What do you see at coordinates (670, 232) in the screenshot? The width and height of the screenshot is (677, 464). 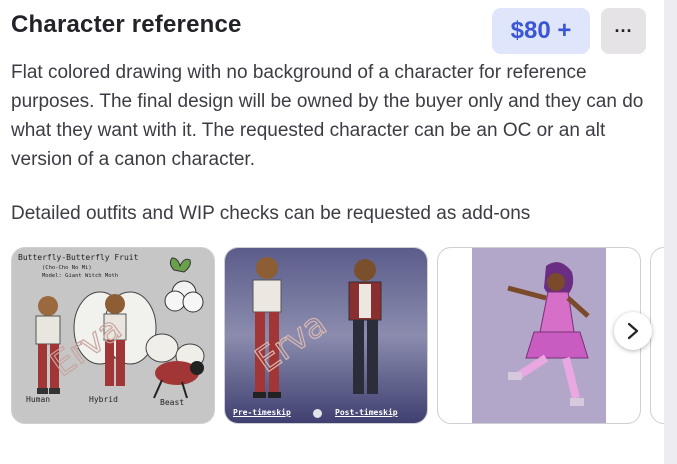 I see `page-scroll-rail` at bounding box center [670, 232].